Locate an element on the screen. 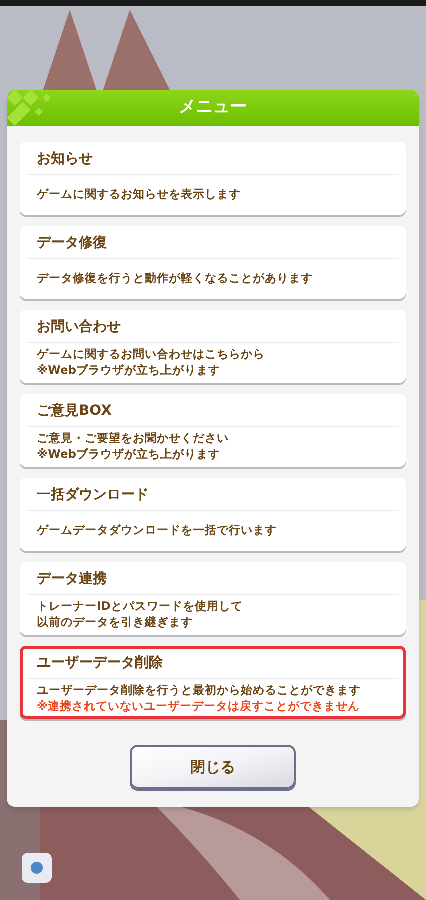 The image size is (426, 900). menu-item-title: データ修復 is located at coordinates (72, 243).